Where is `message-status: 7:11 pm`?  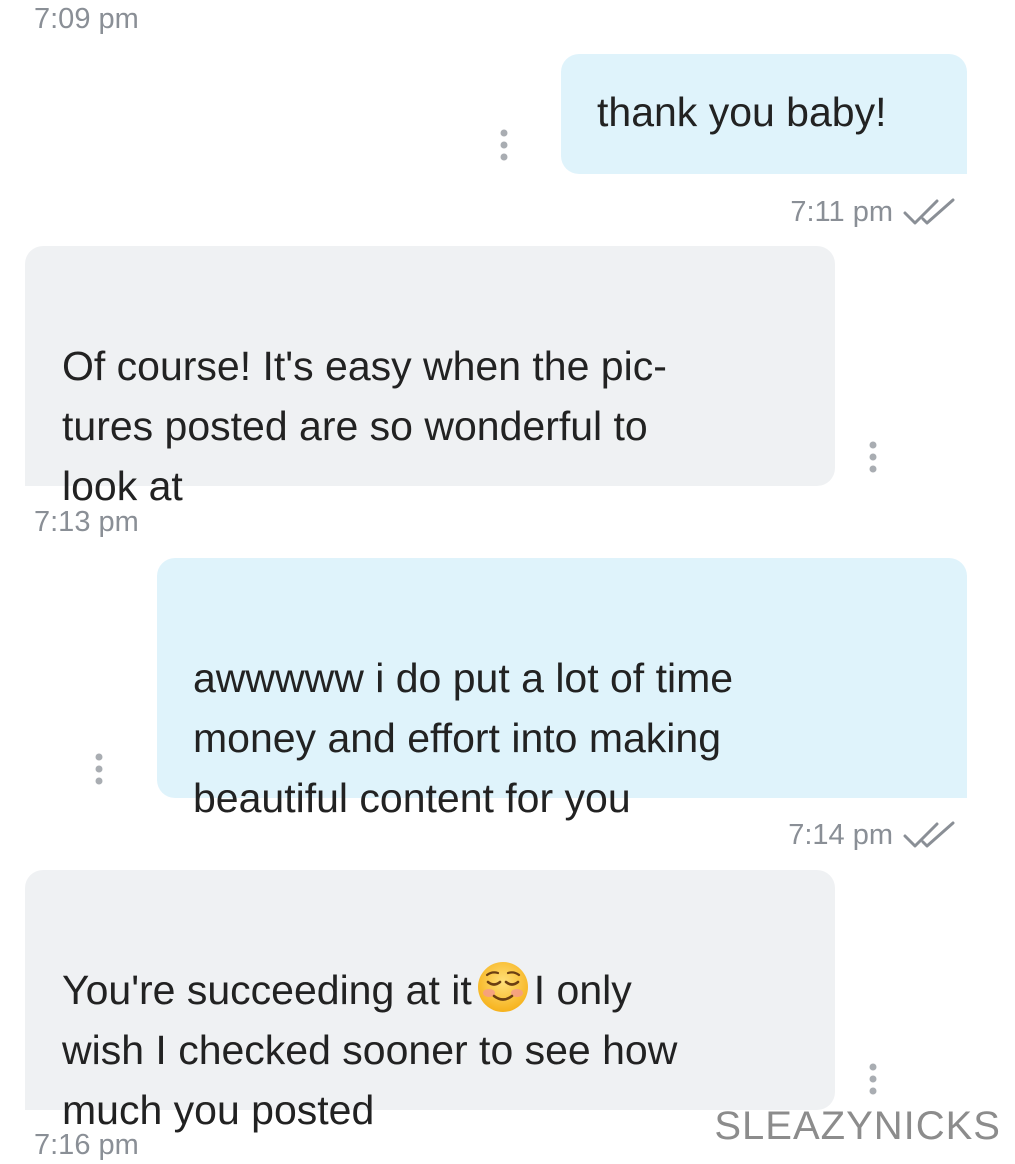 message-status: 7:11 pm is located at coordinates (874, 212).